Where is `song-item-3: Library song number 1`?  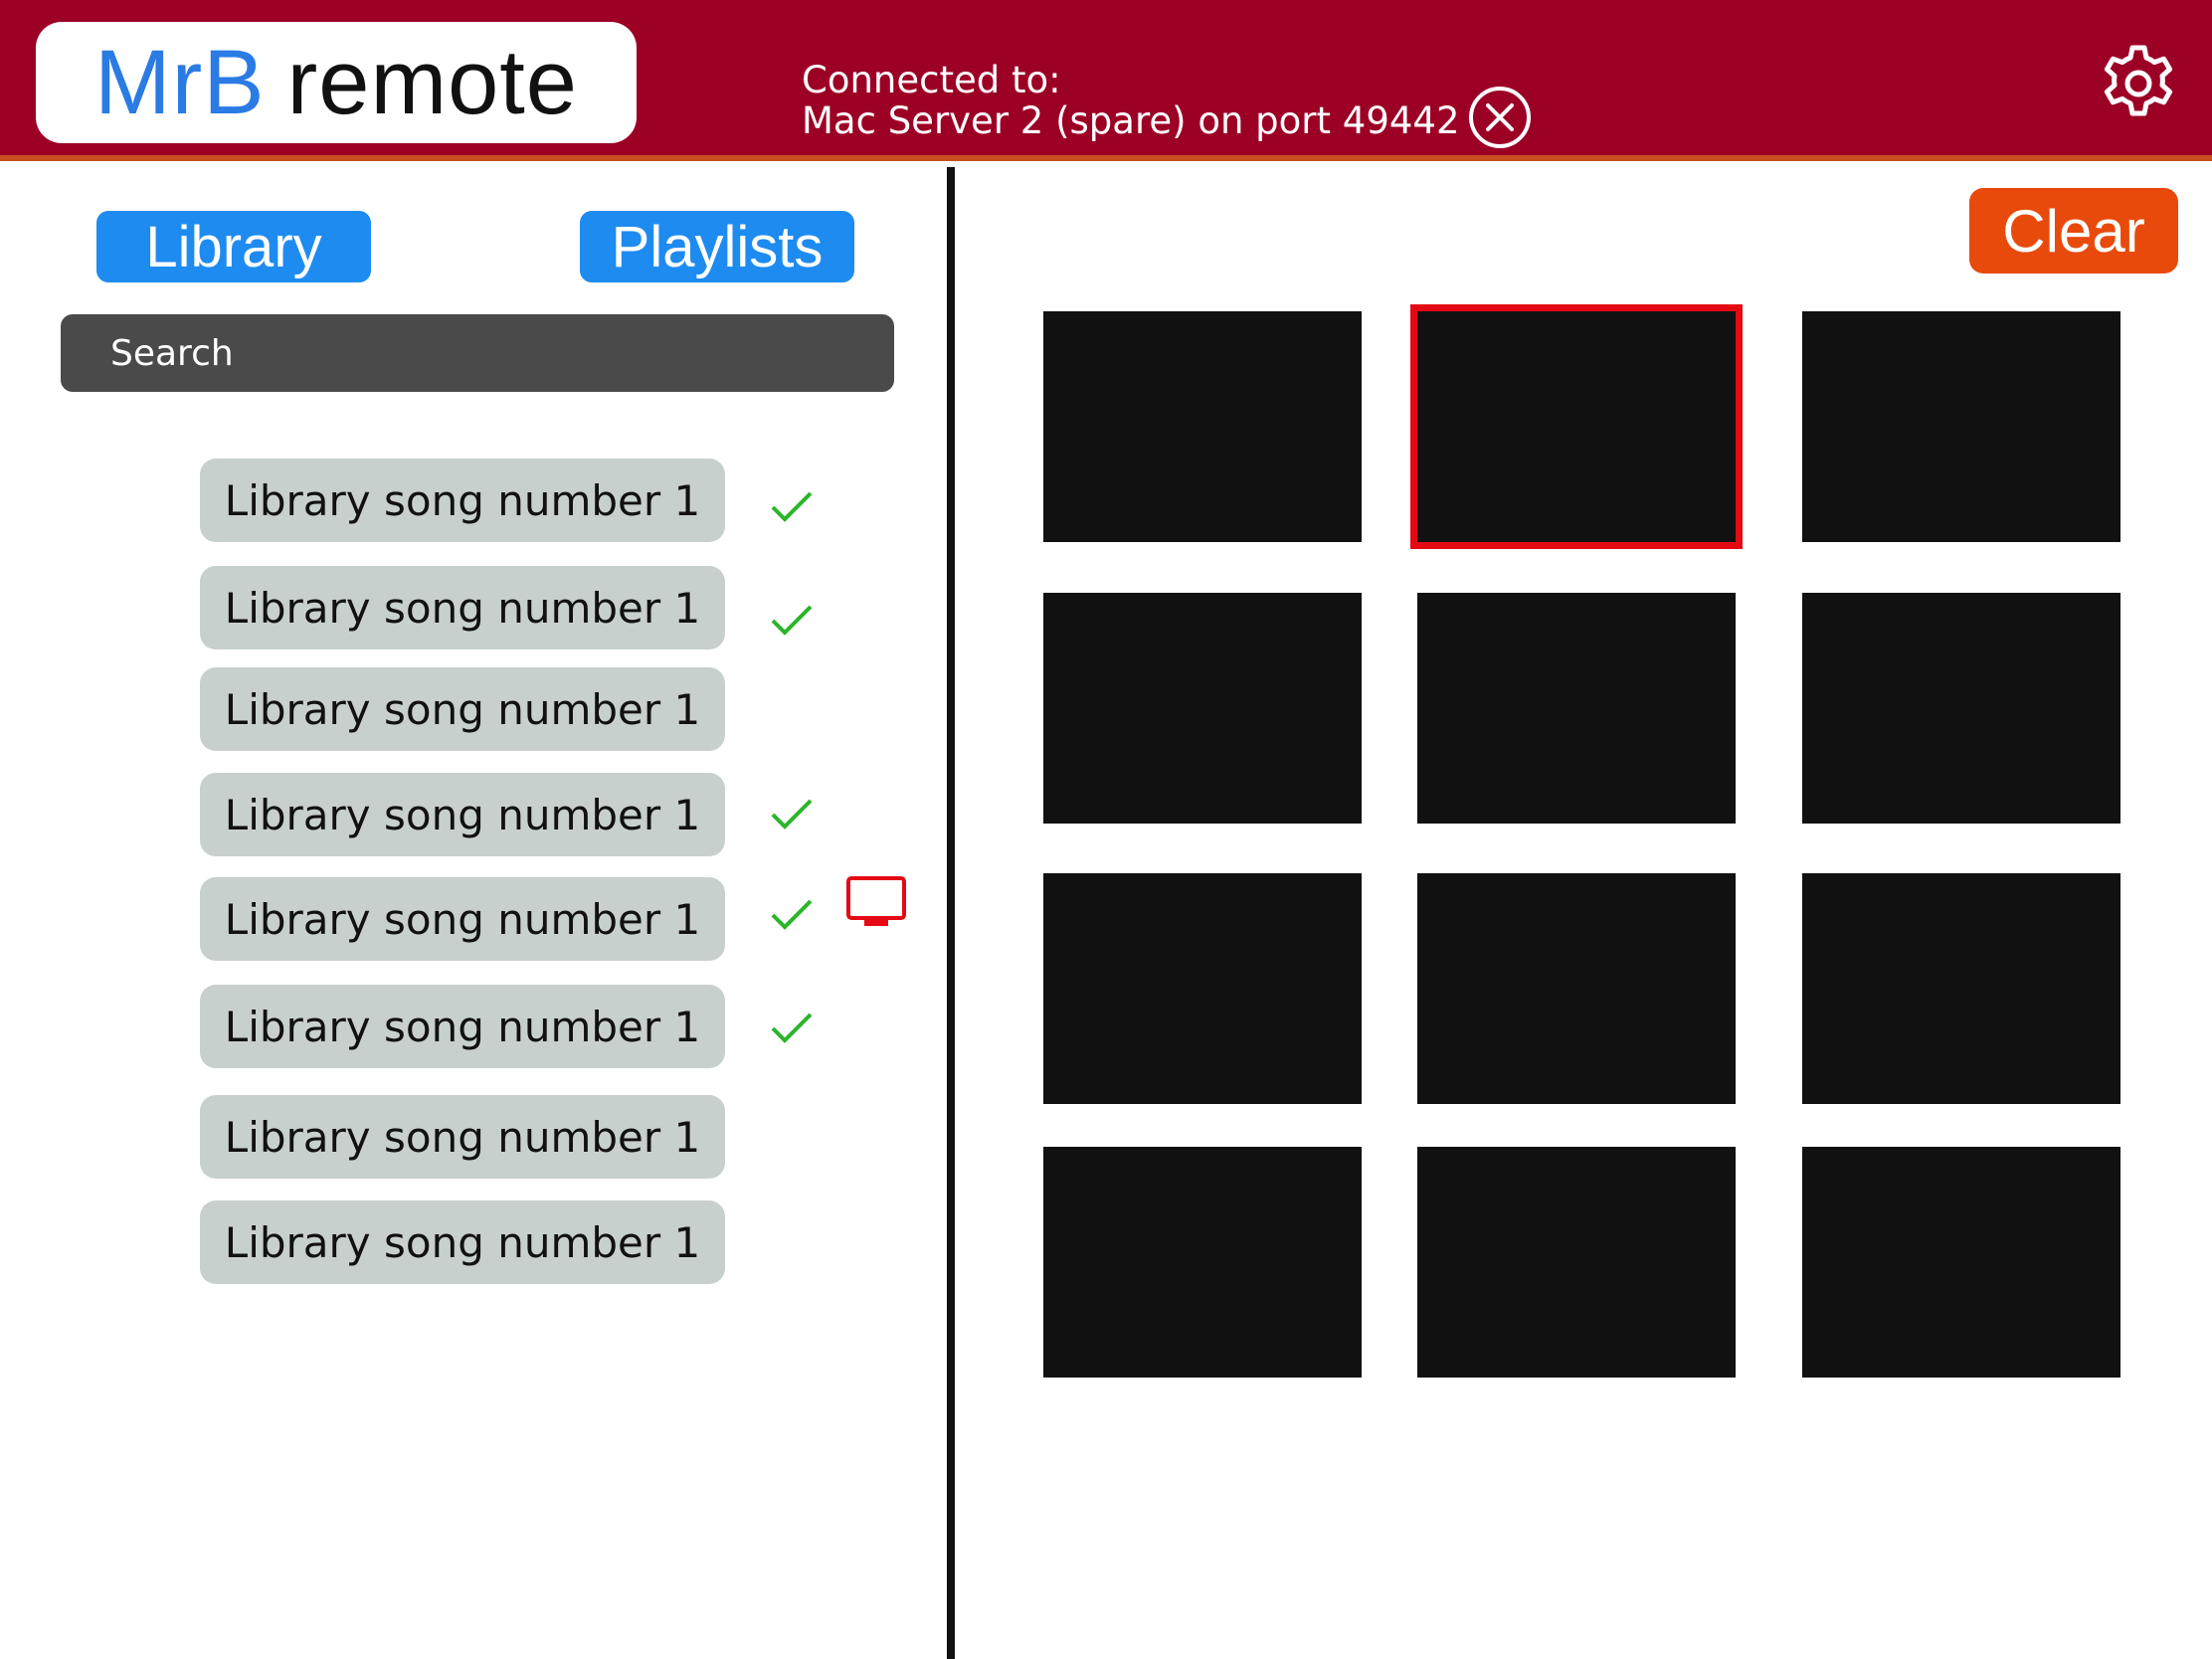 song-item-3: Library song number 1 is located at coordinates (462, 709).